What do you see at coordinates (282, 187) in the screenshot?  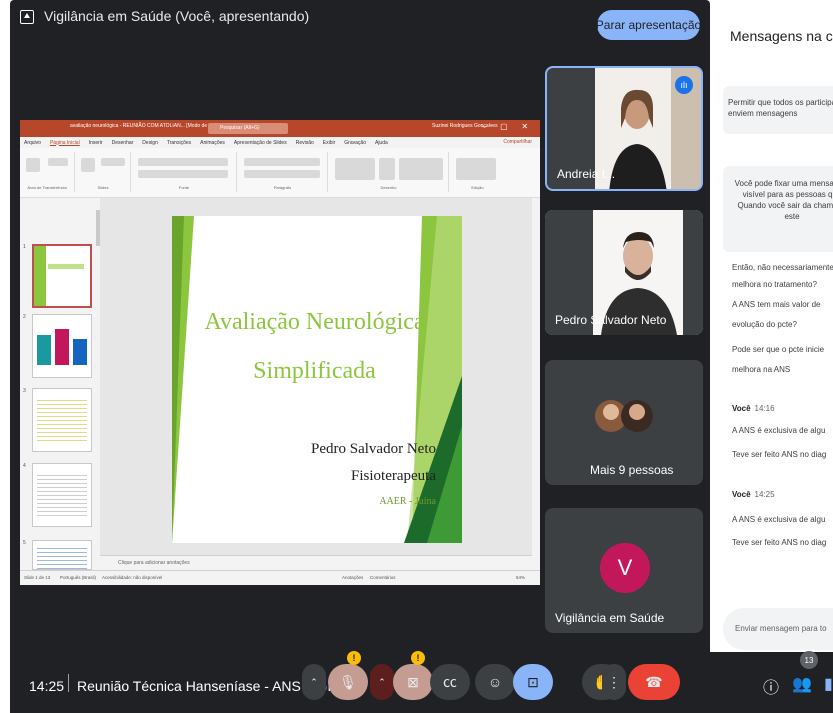 I see `ribbon-group-label: Parágrafo` at bounding box center [282, 187].